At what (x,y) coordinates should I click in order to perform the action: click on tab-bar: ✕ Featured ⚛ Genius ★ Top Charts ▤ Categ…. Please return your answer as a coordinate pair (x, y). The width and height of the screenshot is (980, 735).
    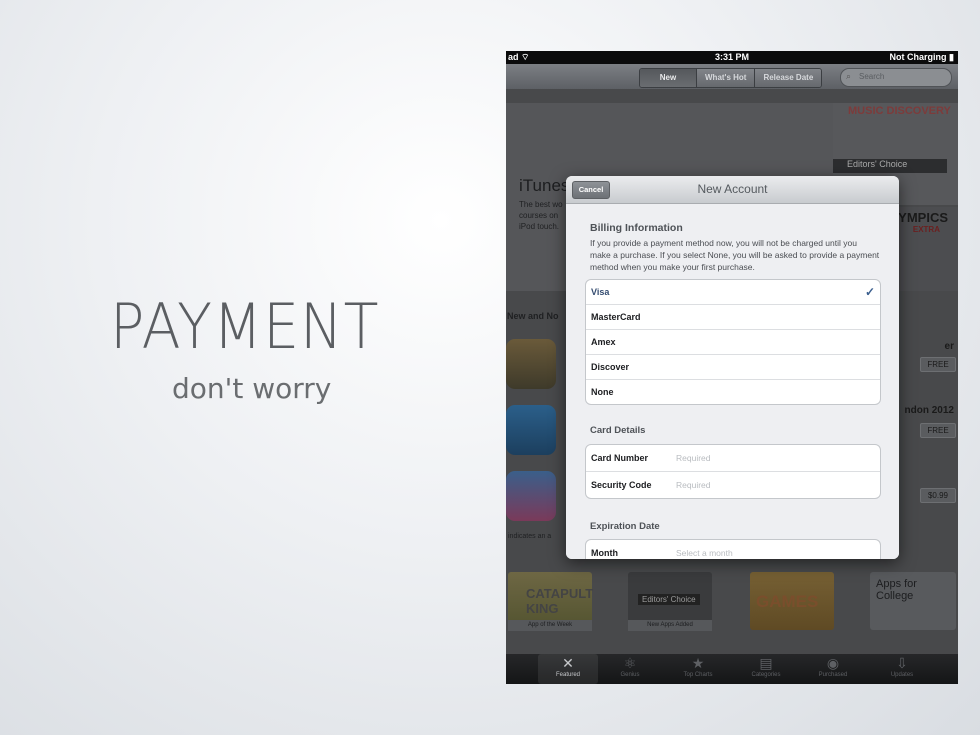
    Looking at the image, I should click on (732, 669).